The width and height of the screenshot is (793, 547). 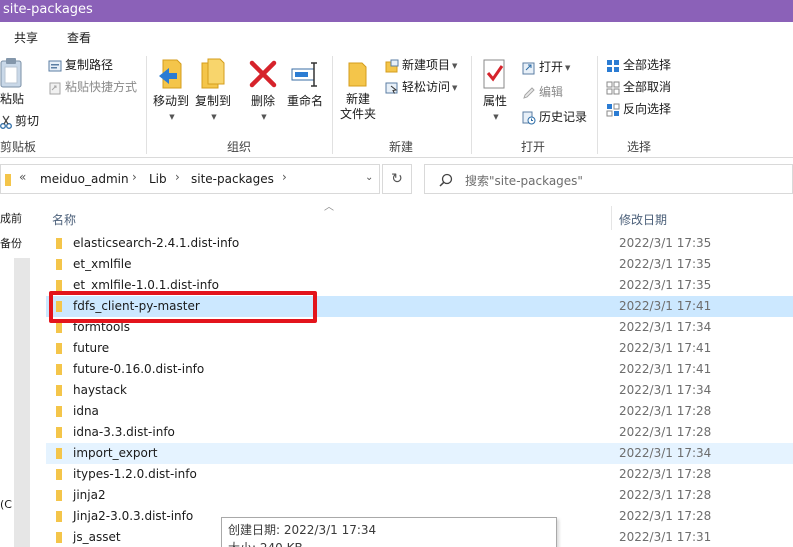 What do you see at coordinates (608, 179) in the screenshot?
I see `search-box: 搜索"site-packages"` at bounding box center [608, 179].